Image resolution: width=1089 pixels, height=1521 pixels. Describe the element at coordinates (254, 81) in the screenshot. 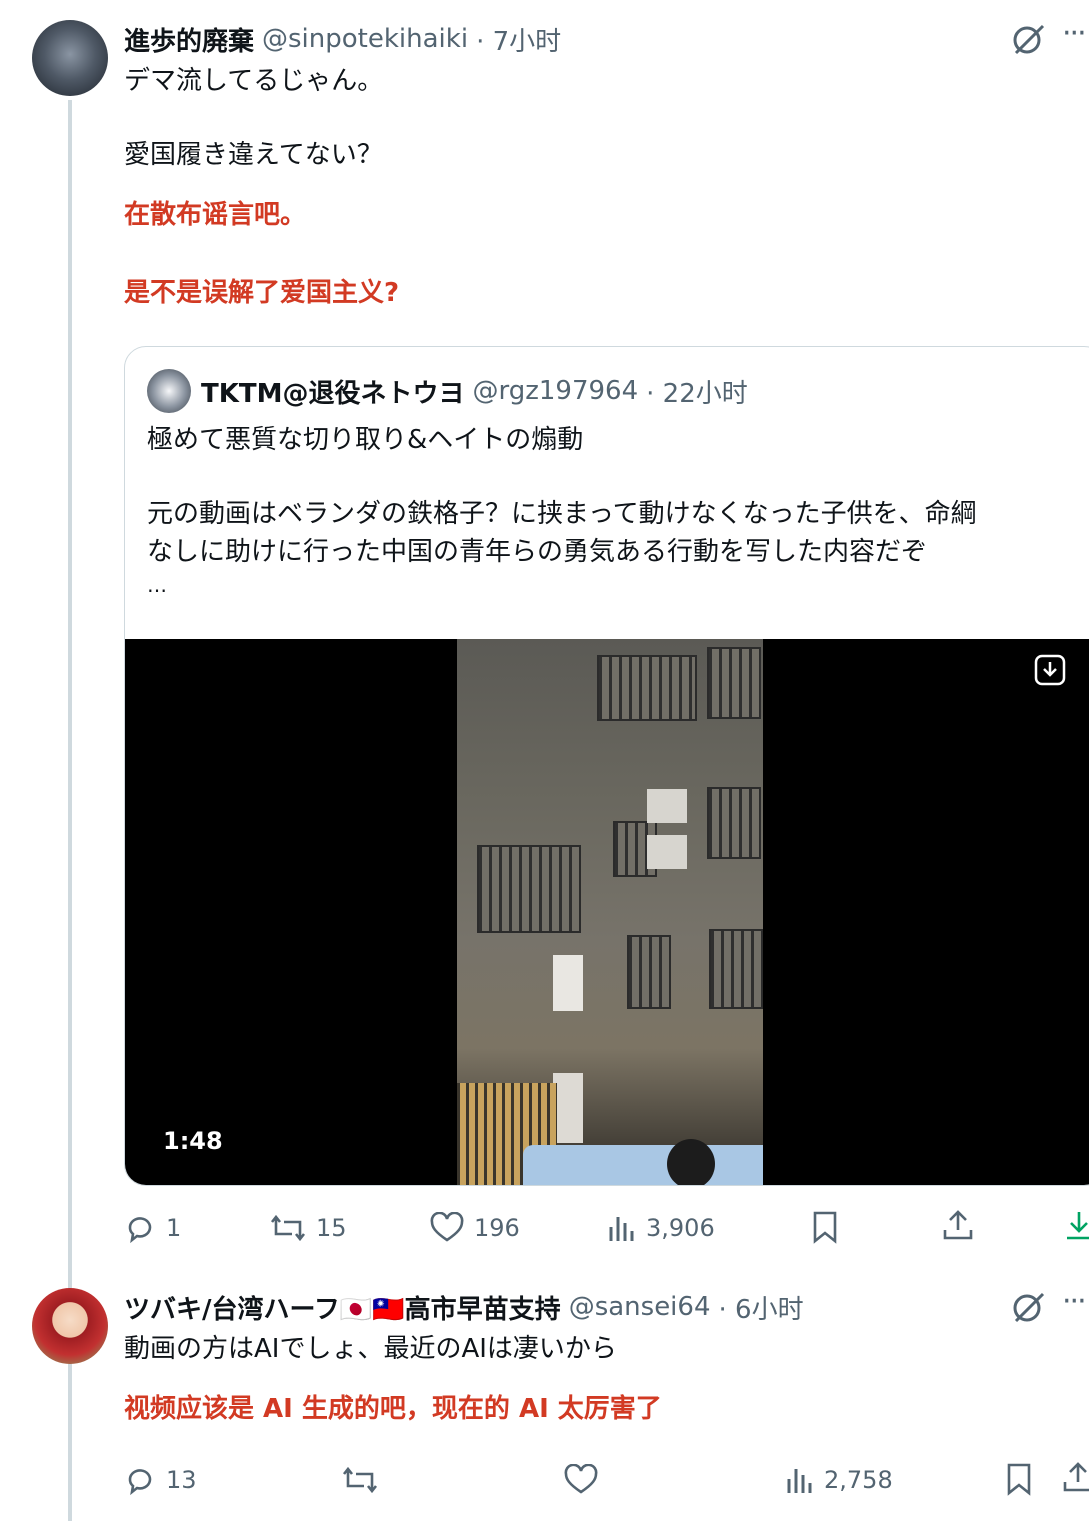

I see `tweet-text-line: デマ流してるじゃん。` at that location.